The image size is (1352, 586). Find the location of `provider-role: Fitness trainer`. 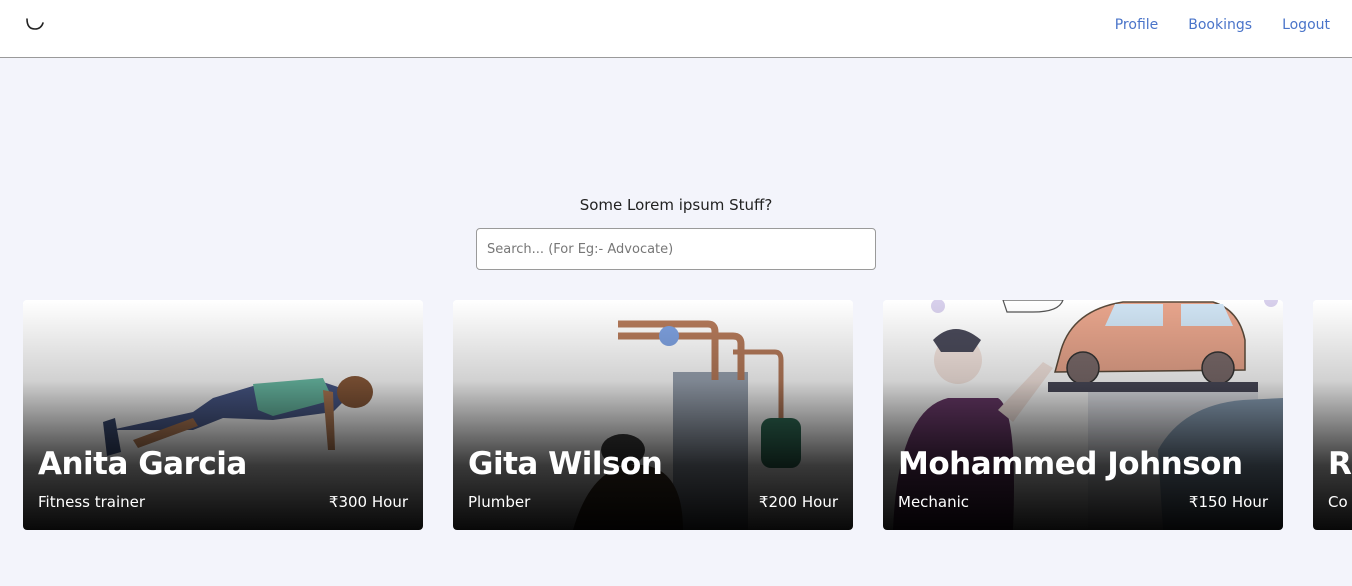

provider-role: Fitness trainer is located at coordinates (92, 502).